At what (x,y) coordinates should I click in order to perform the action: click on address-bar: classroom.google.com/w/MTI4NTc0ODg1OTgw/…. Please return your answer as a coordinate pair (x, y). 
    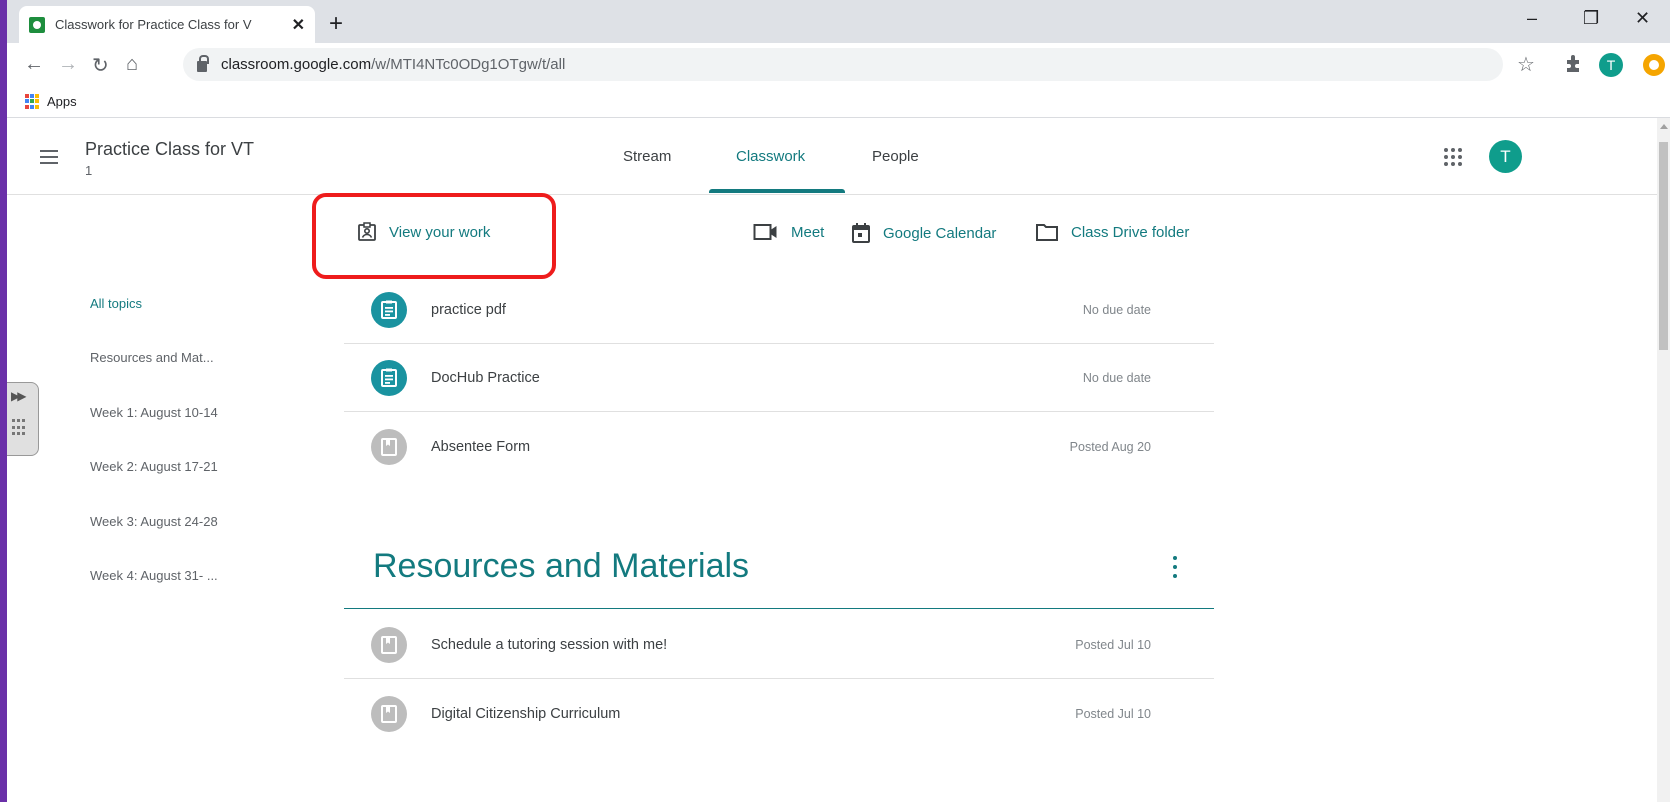
    Looking at the image, I should click on (843, 64).